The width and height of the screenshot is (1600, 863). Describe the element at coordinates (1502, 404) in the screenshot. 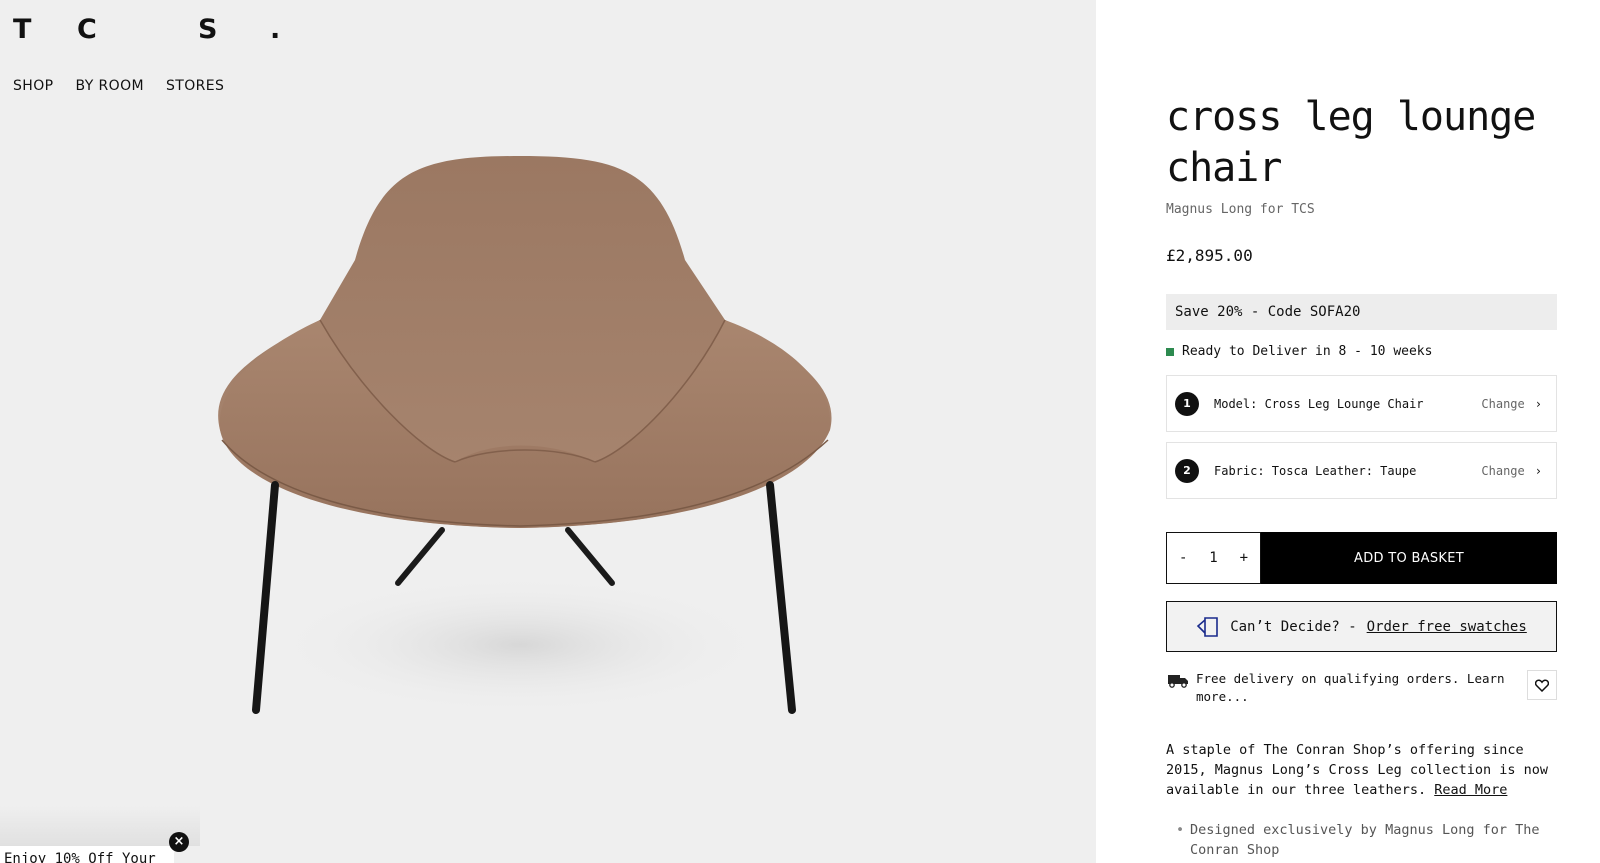

I see `change-model-link: Change` at that location.